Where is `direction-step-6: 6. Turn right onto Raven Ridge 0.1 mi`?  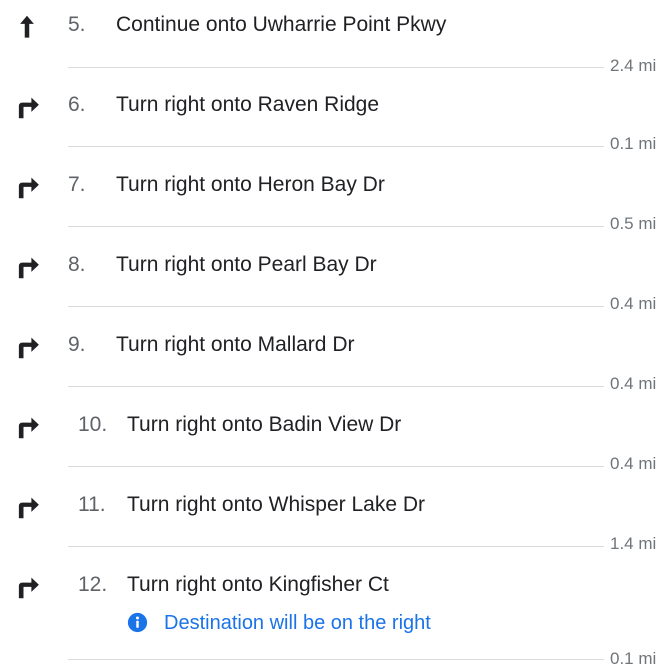
direction-step-6: 6. Turn right onto Raven Ridge 0.1 mi is located at coordinates (336, 120).